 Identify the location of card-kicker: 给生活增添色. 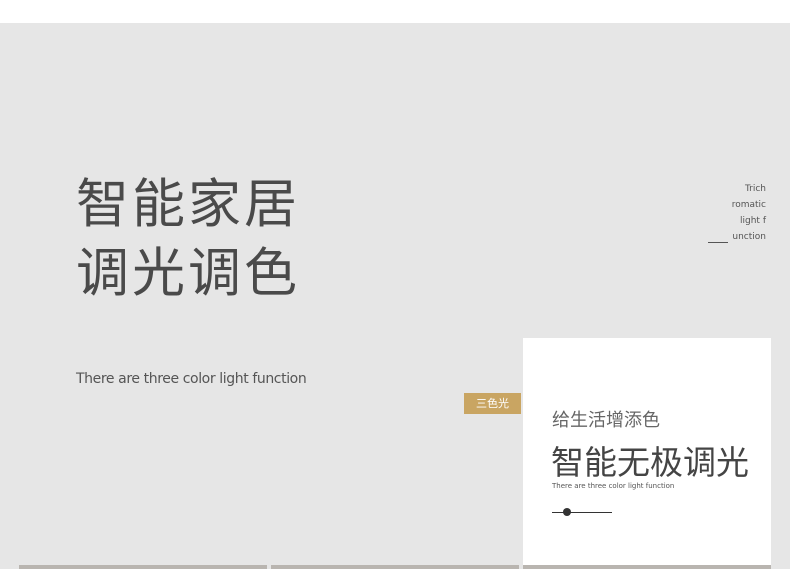
(606, 420).